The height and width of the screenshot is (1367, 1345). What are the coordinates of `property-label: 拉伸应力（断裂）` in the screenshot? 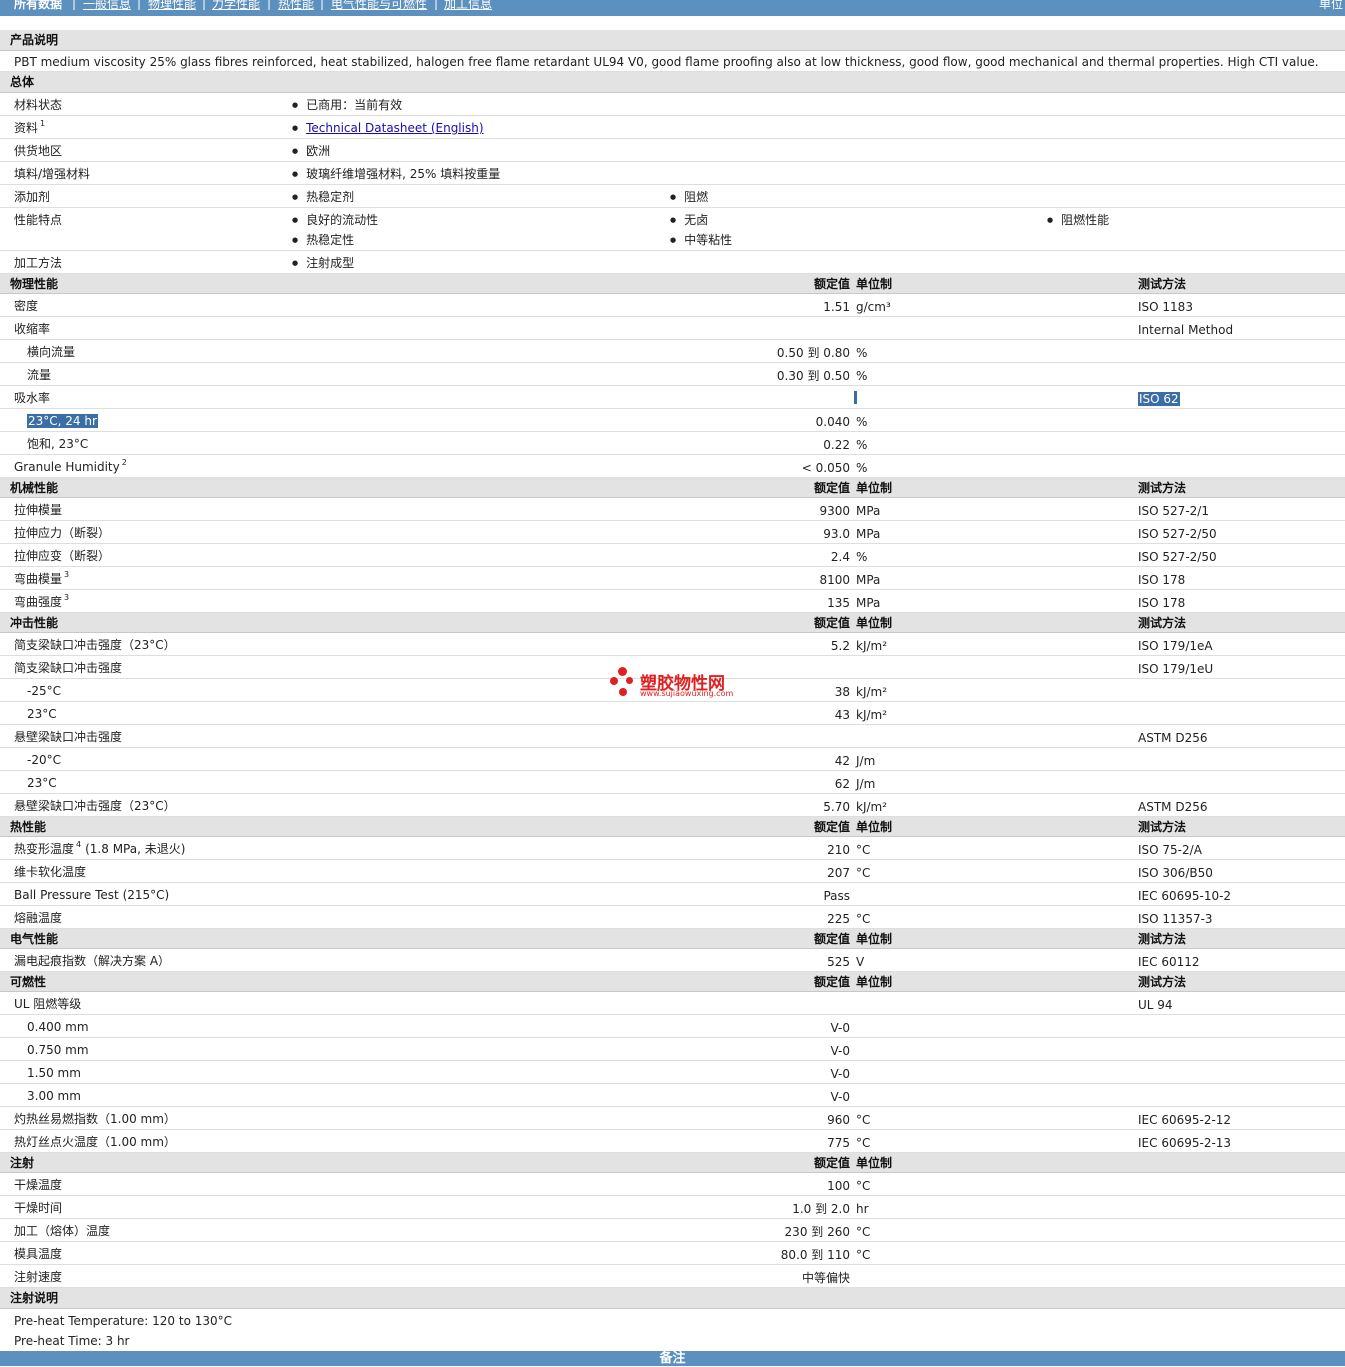 It's located at (62, 533).